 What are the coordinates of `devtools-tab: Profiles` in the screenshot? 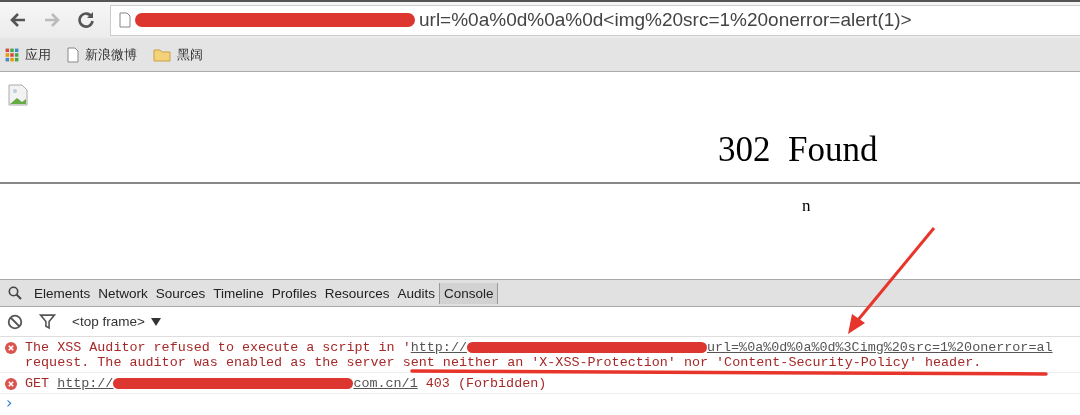 It's located at (294, 293).